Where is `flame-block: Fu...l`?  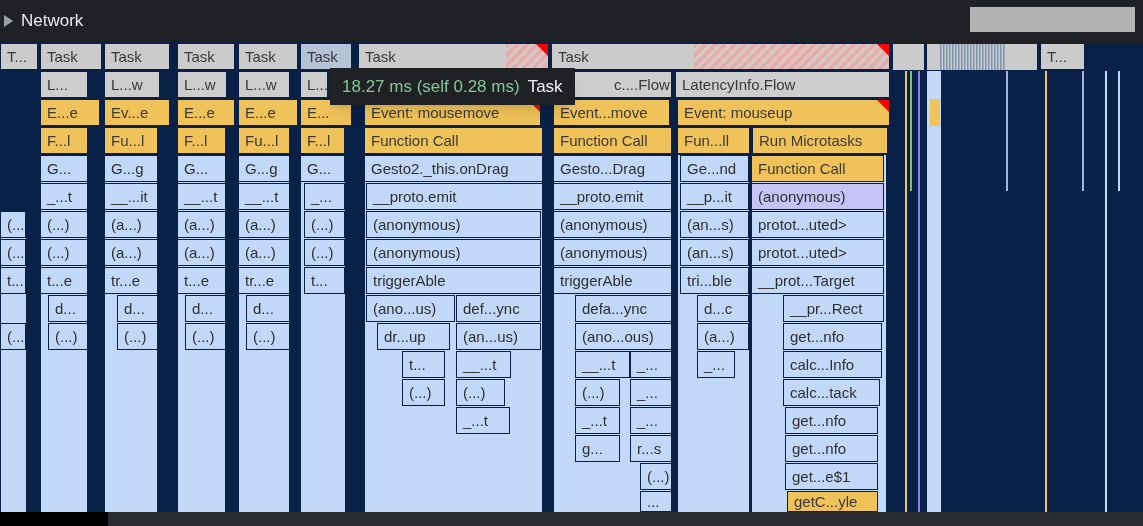 flame-block: Fu...l is located at coordinates (131, 140).